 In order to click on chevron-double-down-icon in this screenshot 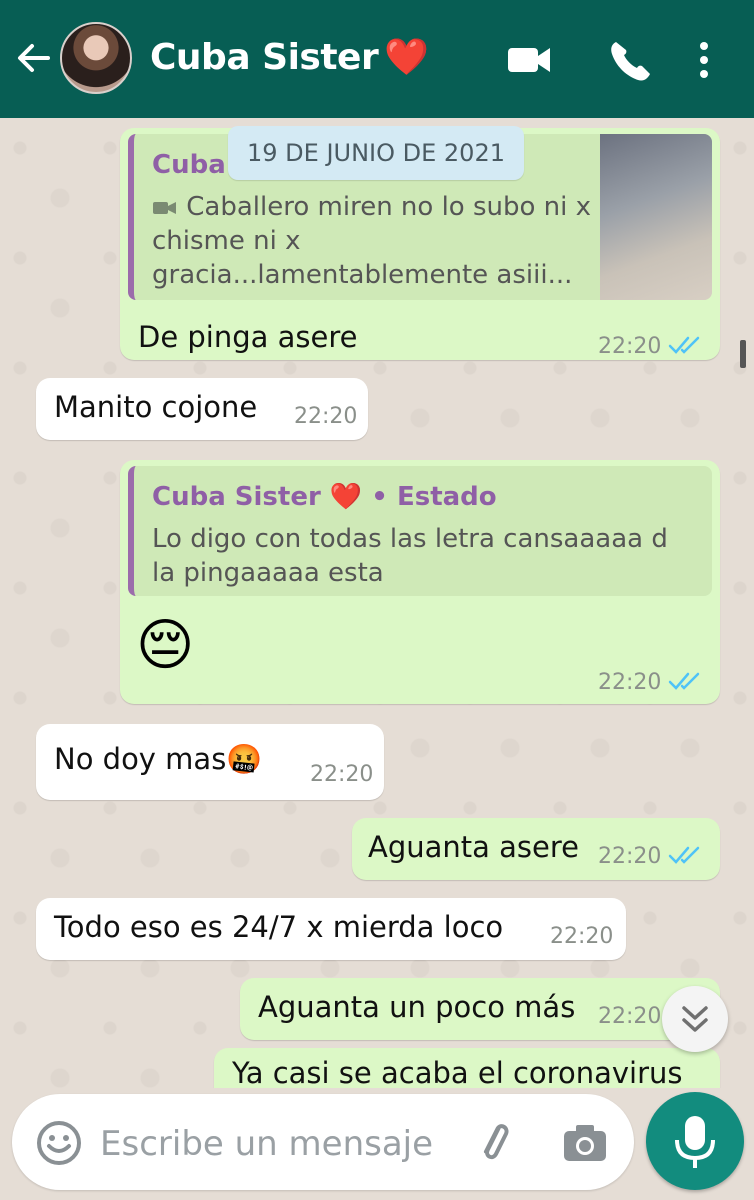, I will do `click(695, 1019)`.